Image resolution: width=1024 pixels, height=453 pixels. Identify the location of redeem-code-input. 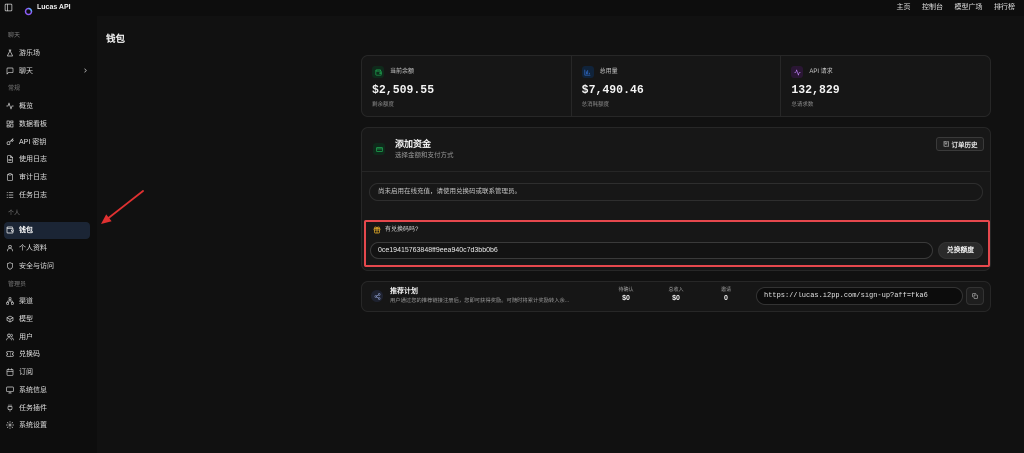
(651, 250).